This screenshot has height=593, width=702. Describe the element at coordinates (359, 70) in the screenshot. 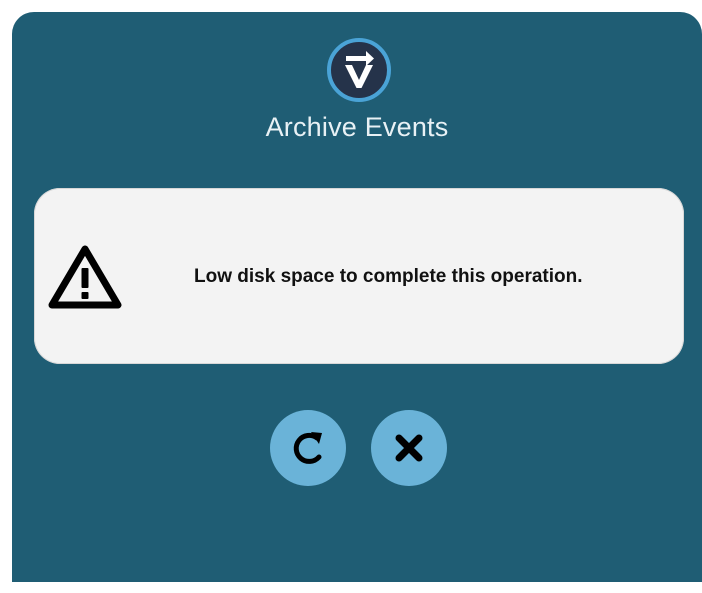

I see `app-logo-icon` at that location.